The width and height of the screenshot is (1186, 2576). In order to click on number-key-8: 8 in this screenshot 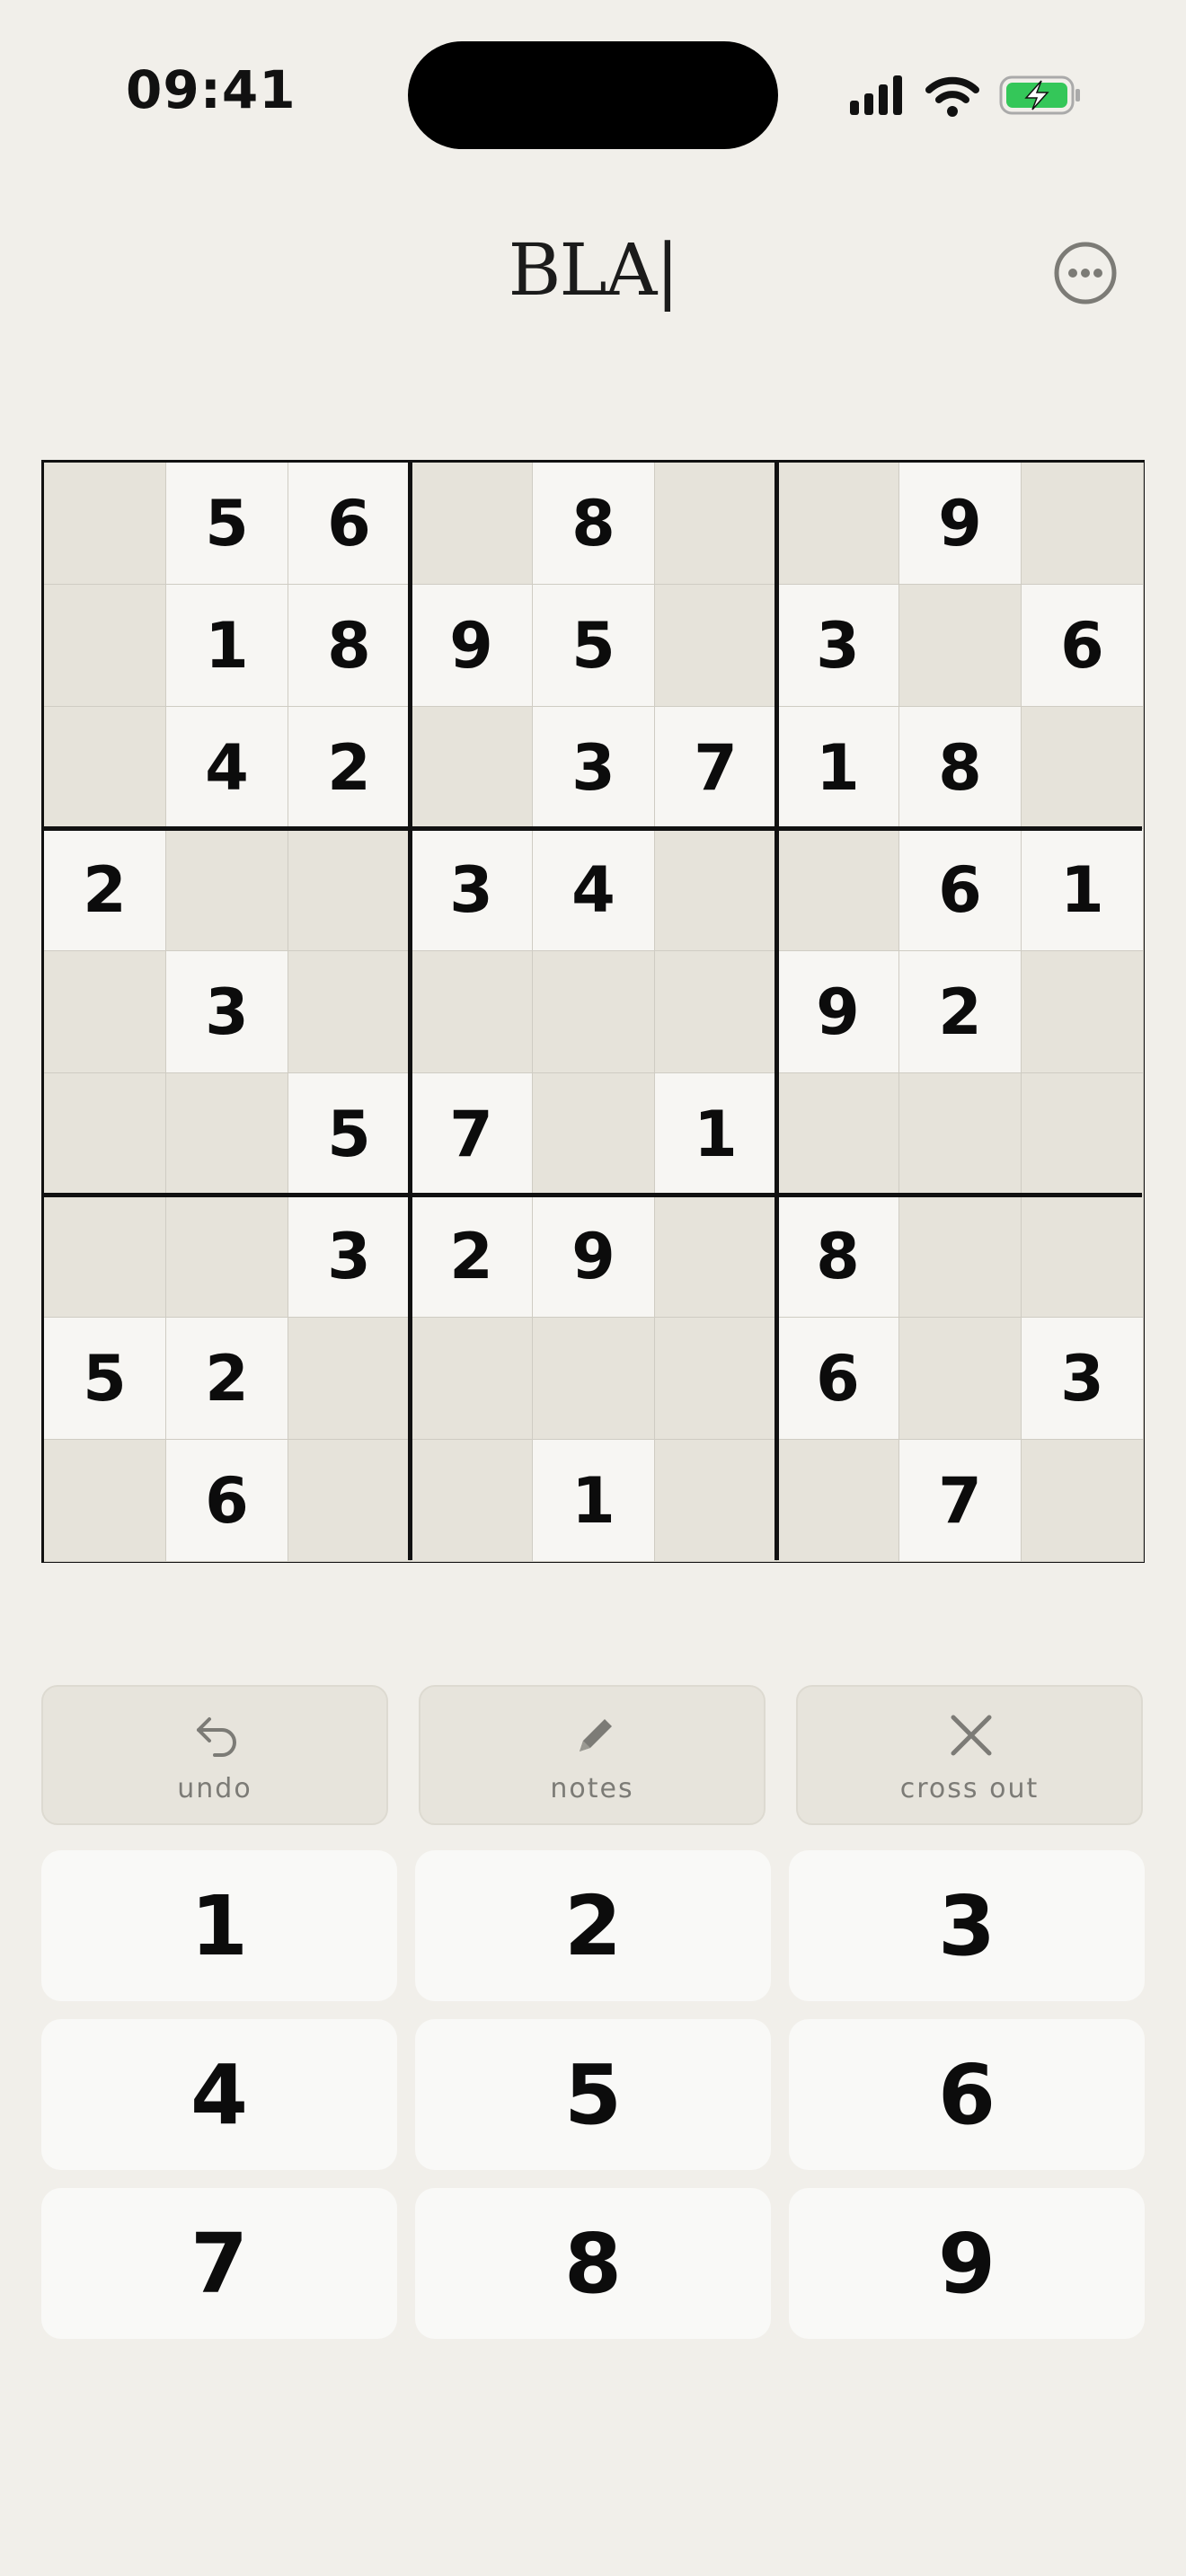, I will do `click(593, 2263)`.